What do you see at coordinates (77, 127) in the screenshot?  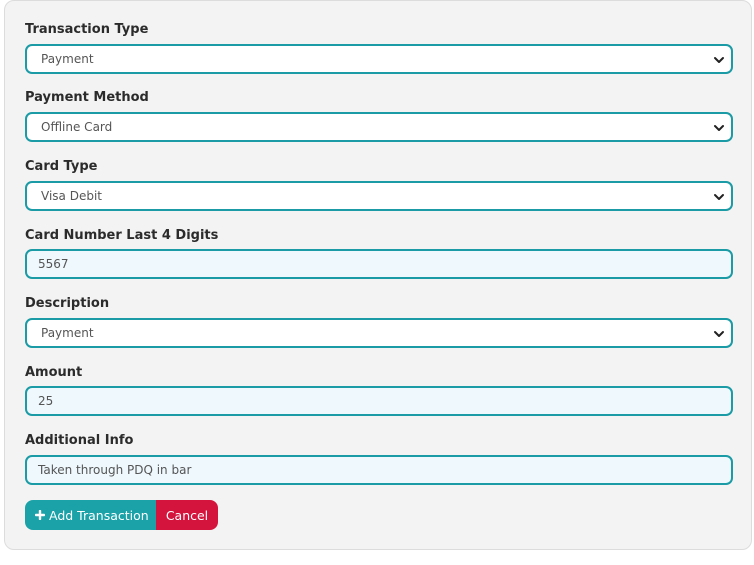 I see `payment-method-value: Offline Card` at bounding box center [77, 127].